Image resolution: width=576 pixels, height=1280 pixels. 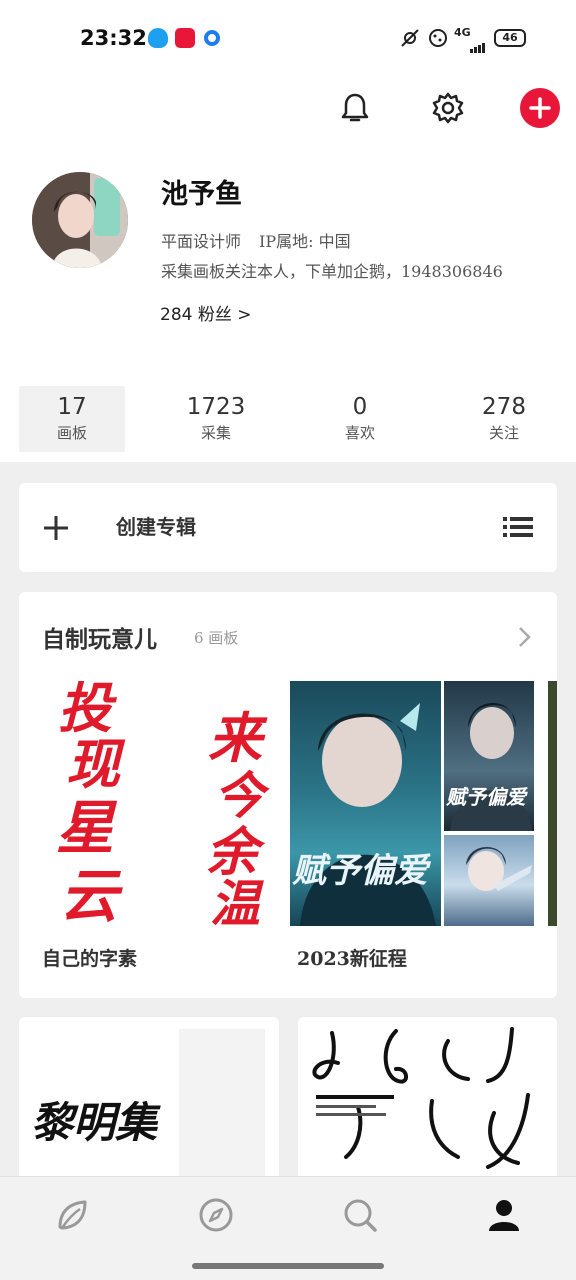 What do you see at coordinates (421, 1098) in the screenshot?
I see `board-cover-script` at bounding box center [421, 1098].